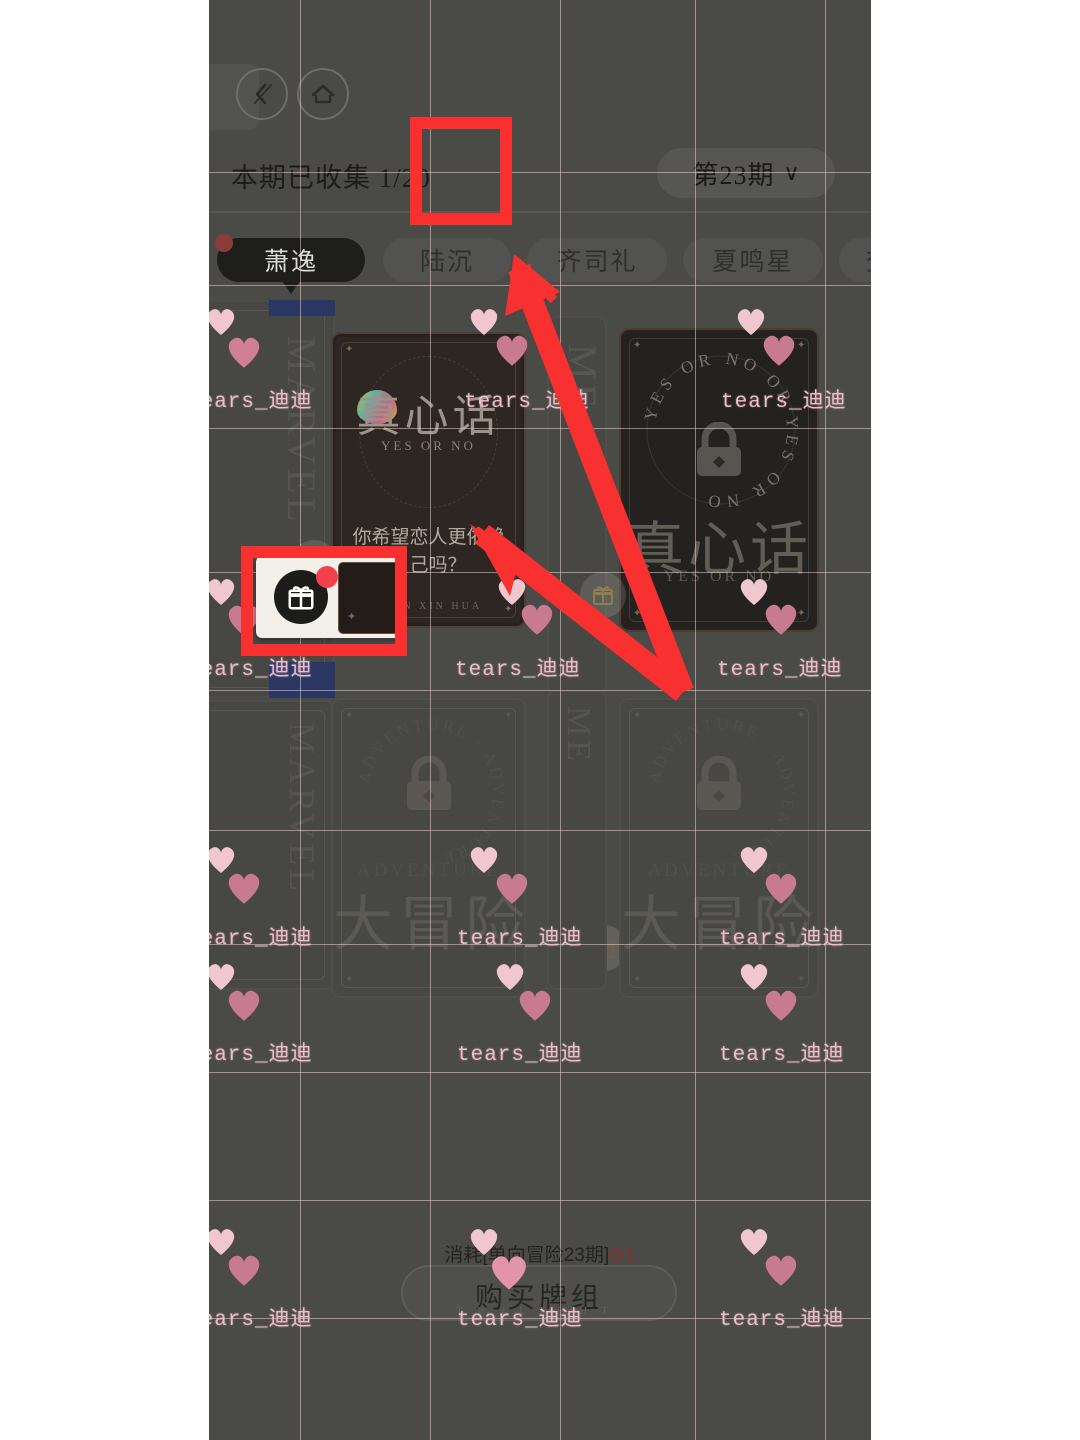  Describe the element at coordinates (262, 94) in the screenshot. I see `back-arrow-icon` at that location.